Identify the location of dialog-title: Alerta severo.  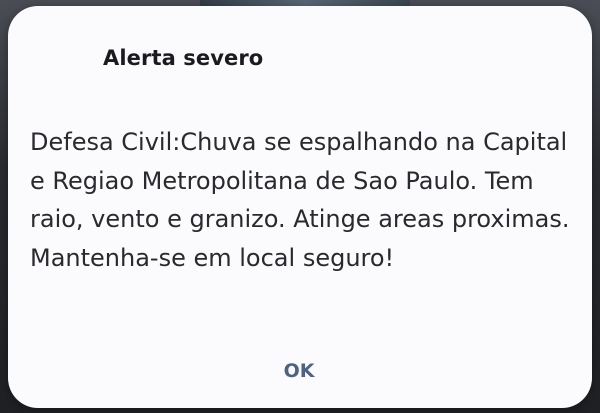
(183, 58).